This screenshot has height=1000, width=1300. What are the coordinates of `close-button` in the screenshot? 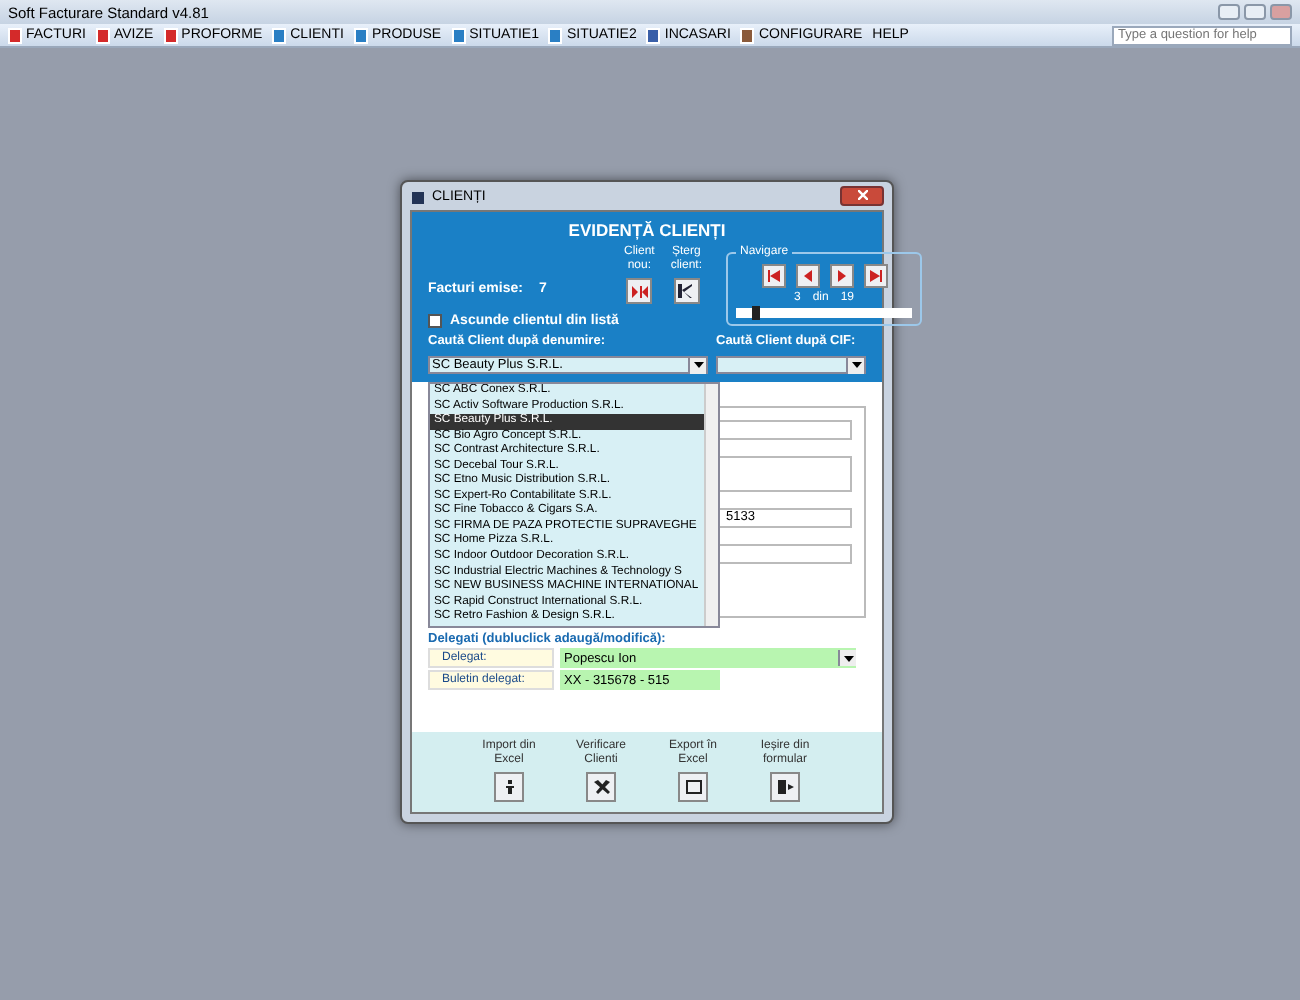 It's located at (862, 196).